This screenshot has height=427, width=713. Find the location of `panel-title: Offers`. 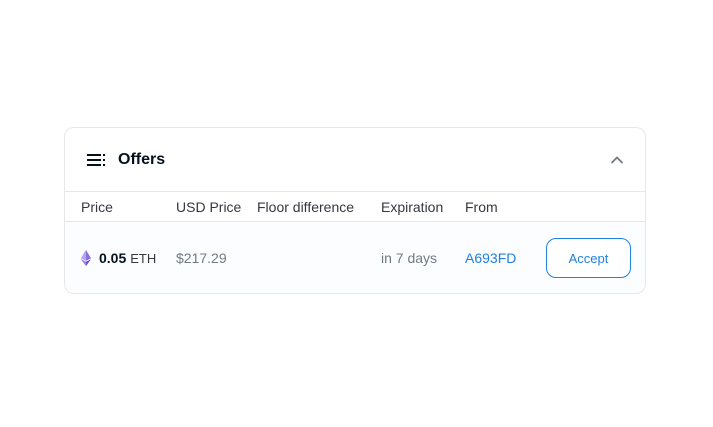

panel-title: Offers is located at coordinates (142, 159).